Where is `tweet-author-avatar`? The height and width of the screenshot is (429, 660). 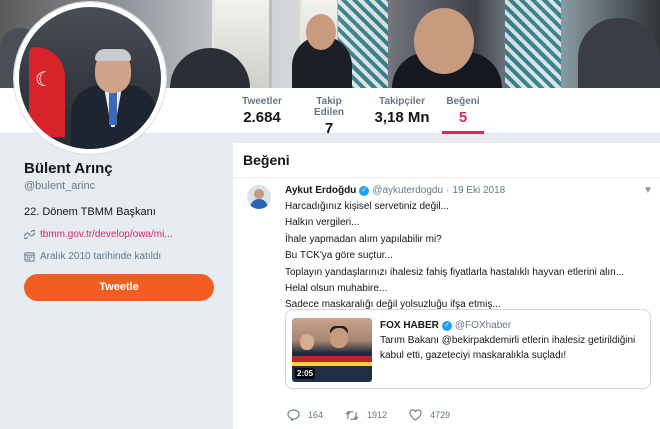
tweet-author-avatar is located at coordinates (259, 197).